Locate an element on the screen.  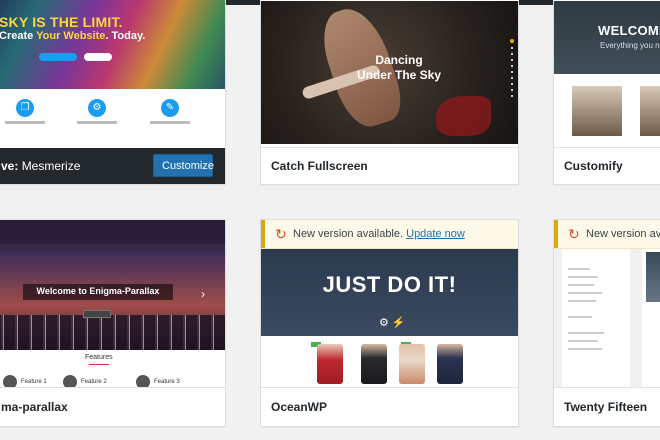
copy-icon: ❐ is located at coordinates (25, 108).